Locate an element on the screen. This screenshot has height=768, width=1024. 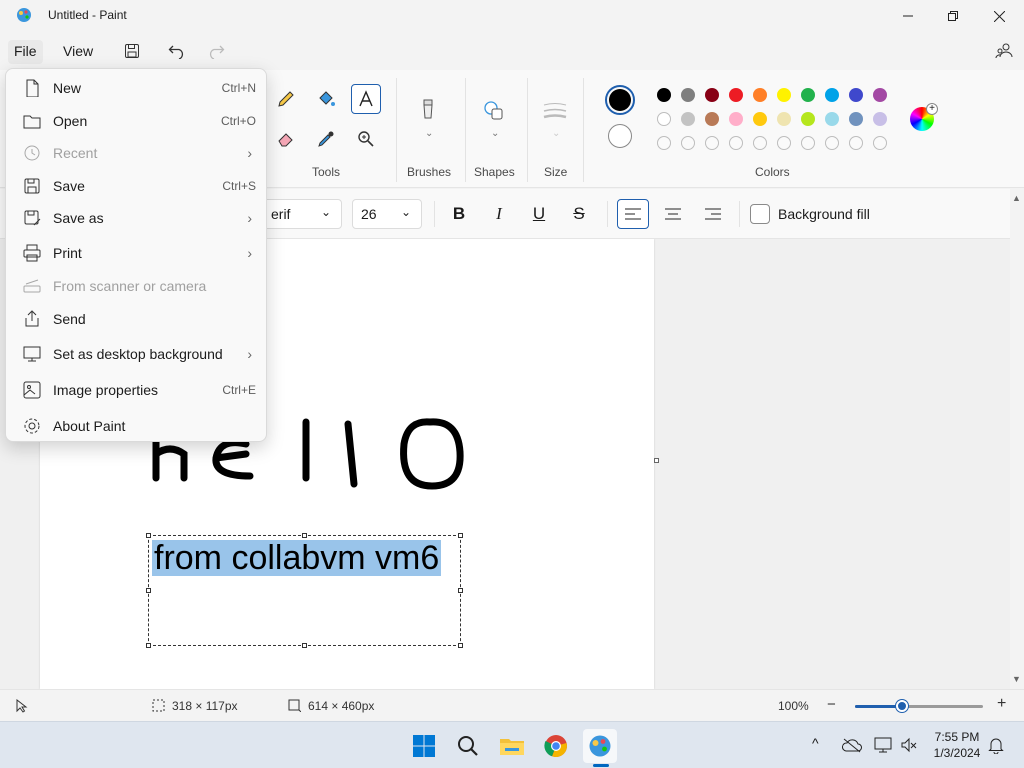
fill-tool is located at coordinates (326, 99).